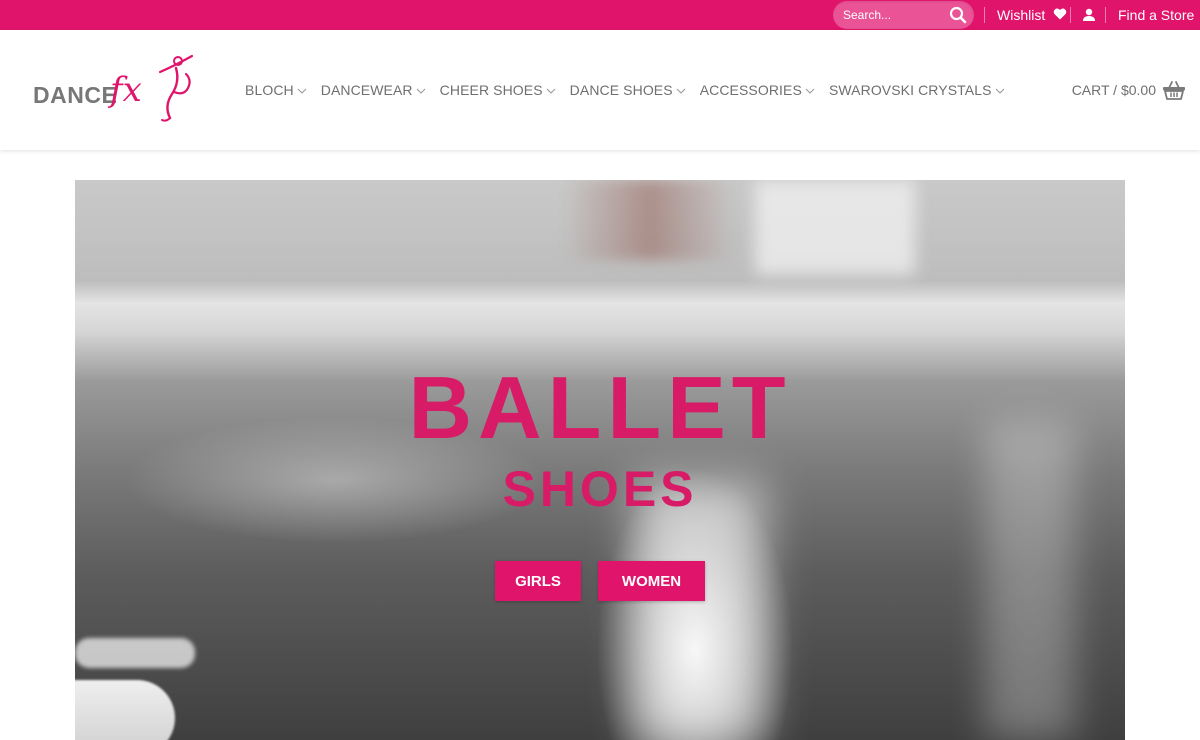  I want to click on nav-item-bloch: BLOCH, so click(276, 90).